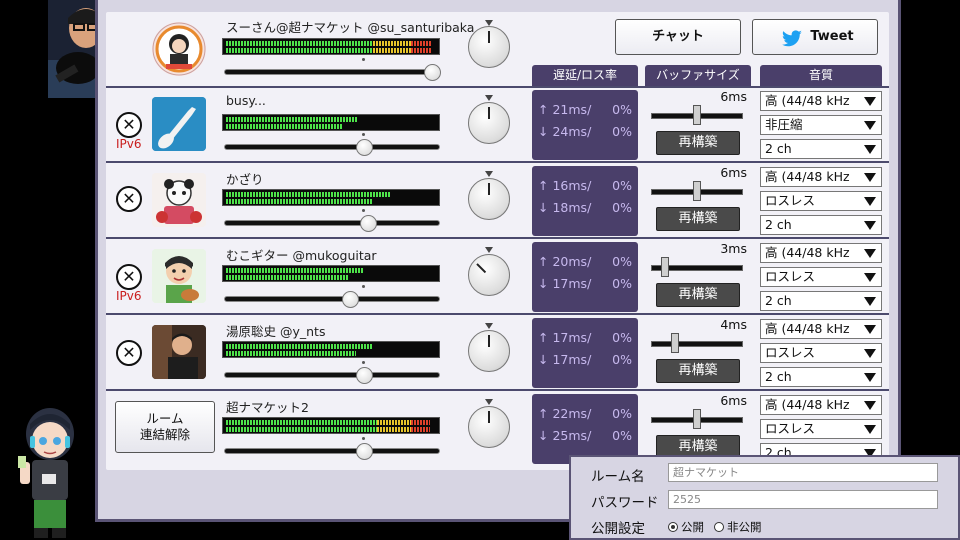 The height and width of the screenshot is (540, 960). What do you see at coordinates (778, 300) in the screenshot?
I see `channels-value: 2 ch` at bounding box center [778, 300].